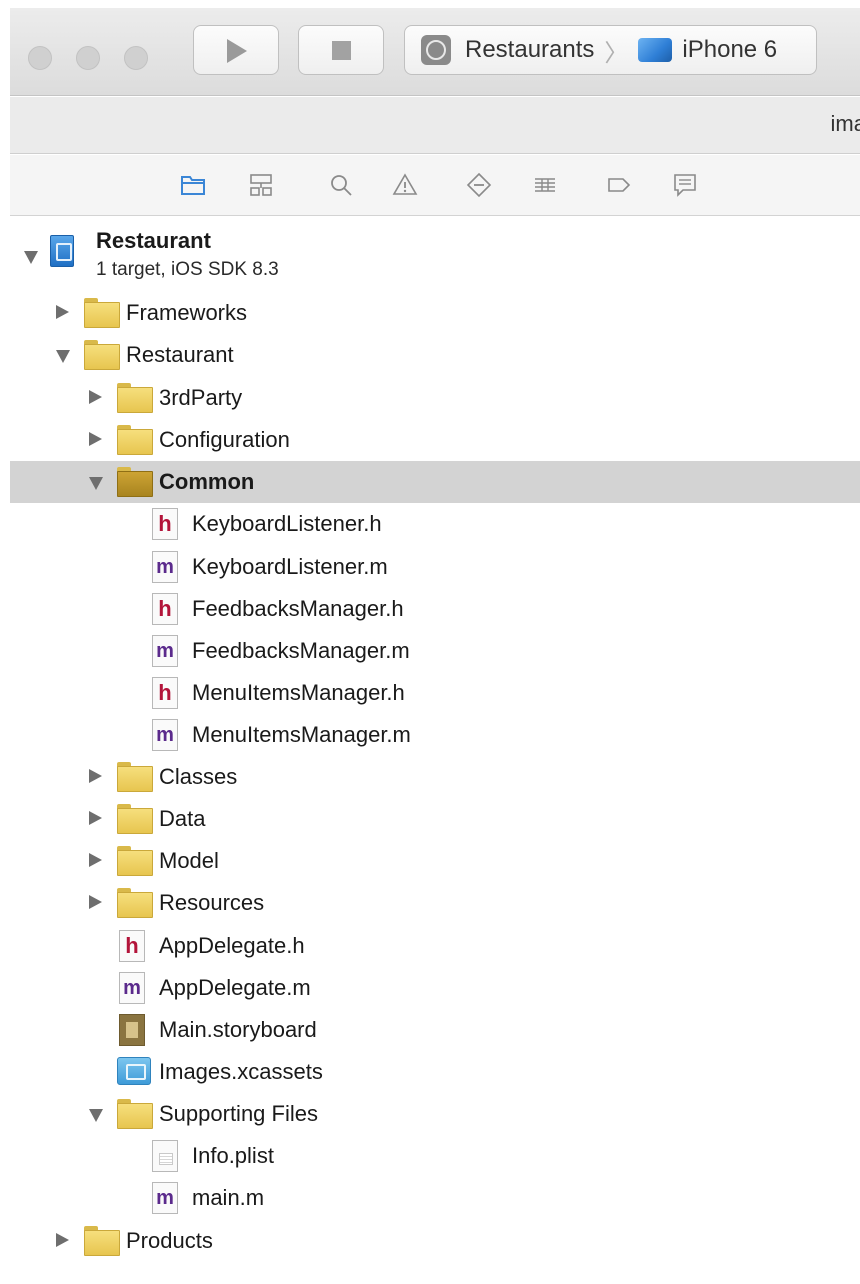 The height and width of the screenshot is (1284, 860). I want to click on warning-icon, so click(405, 185).